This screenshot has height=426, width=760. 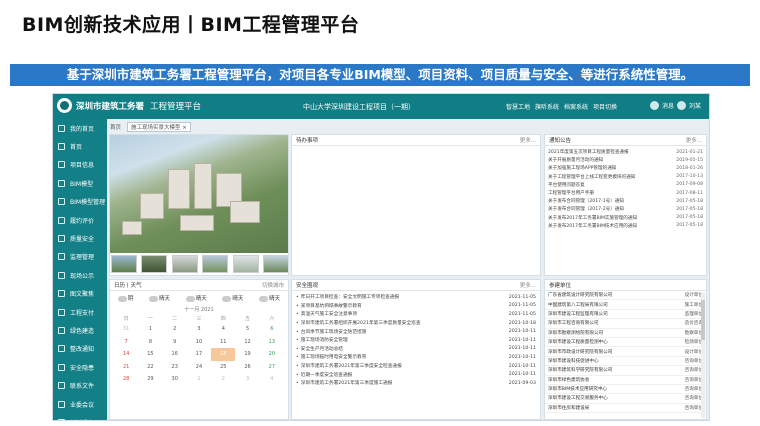 I want to click on notice-item: 关于发布合同管理（2017-2号）通知 2017-05-18, so click(x=625, y=209).